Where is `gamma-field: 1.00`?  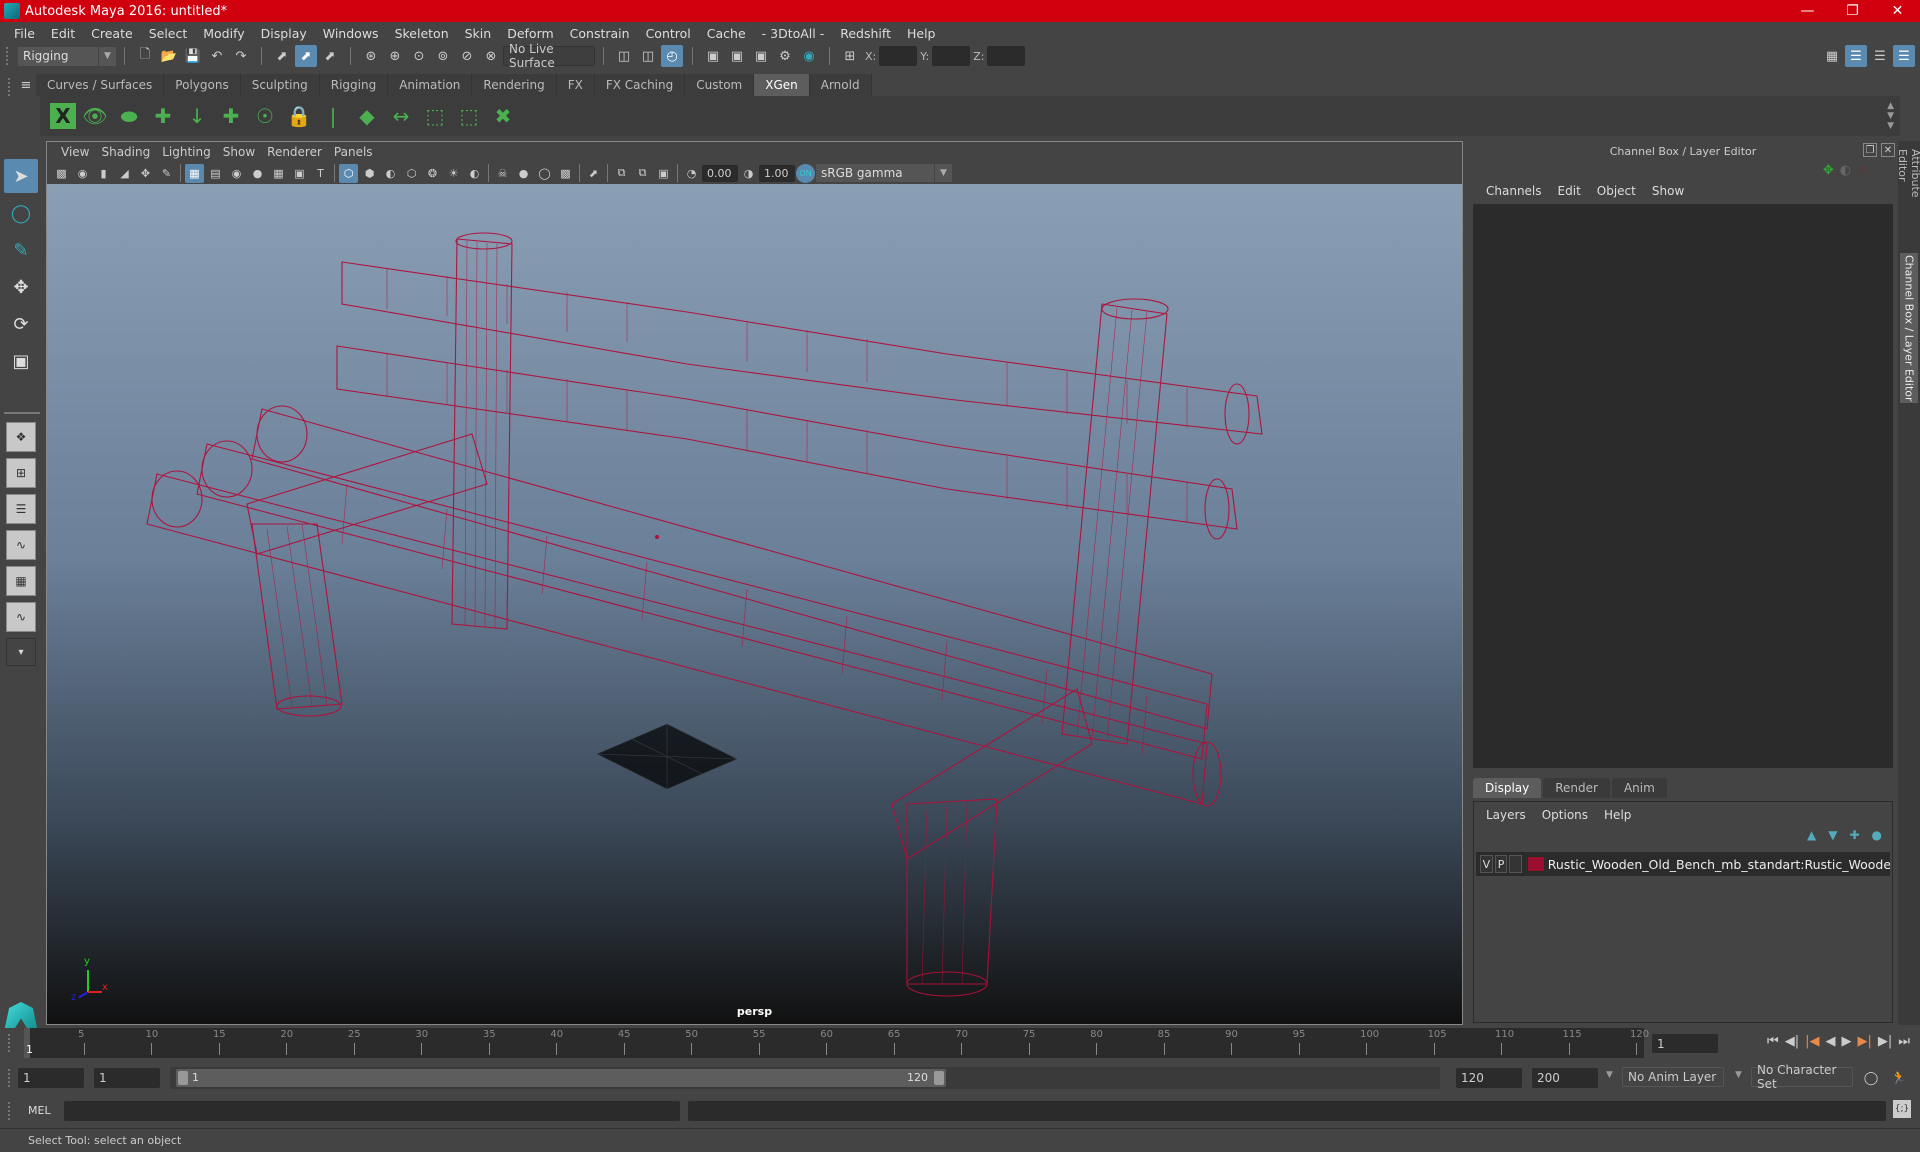 gamma-field: 1.00 is located at coordinates (777, 173).